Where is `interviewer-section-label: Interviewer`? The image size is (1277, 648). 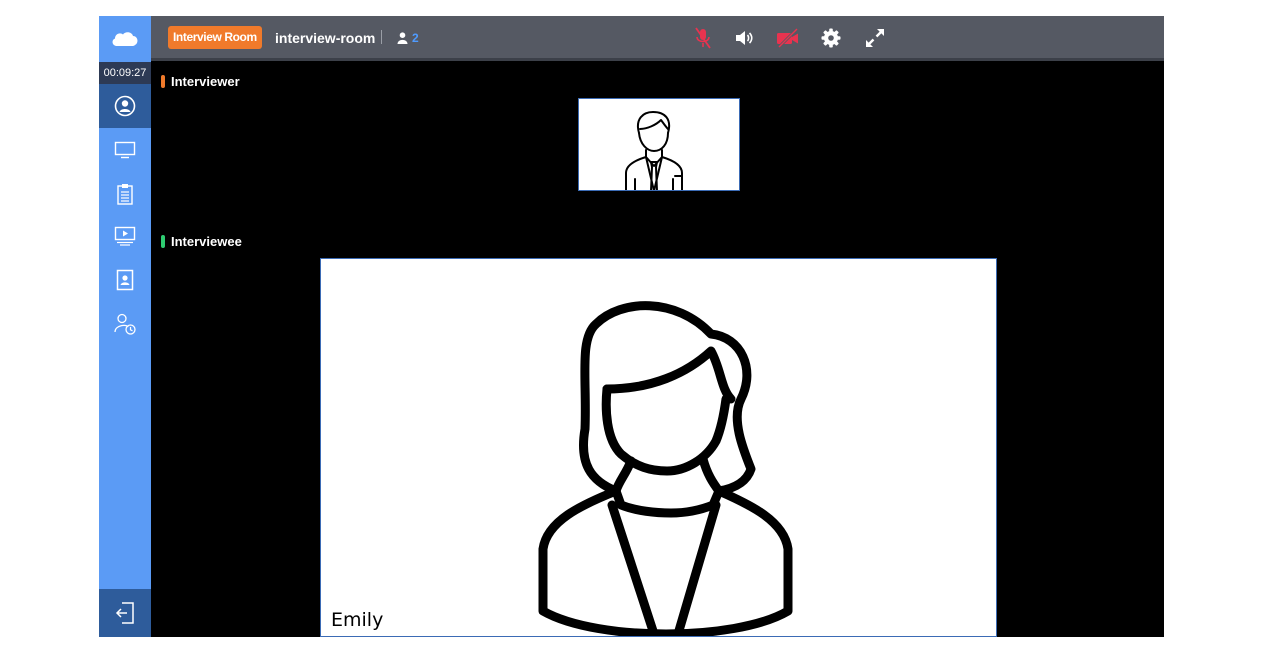
interviewer-section-label: Interviewer is located at coordinates (200, 81).